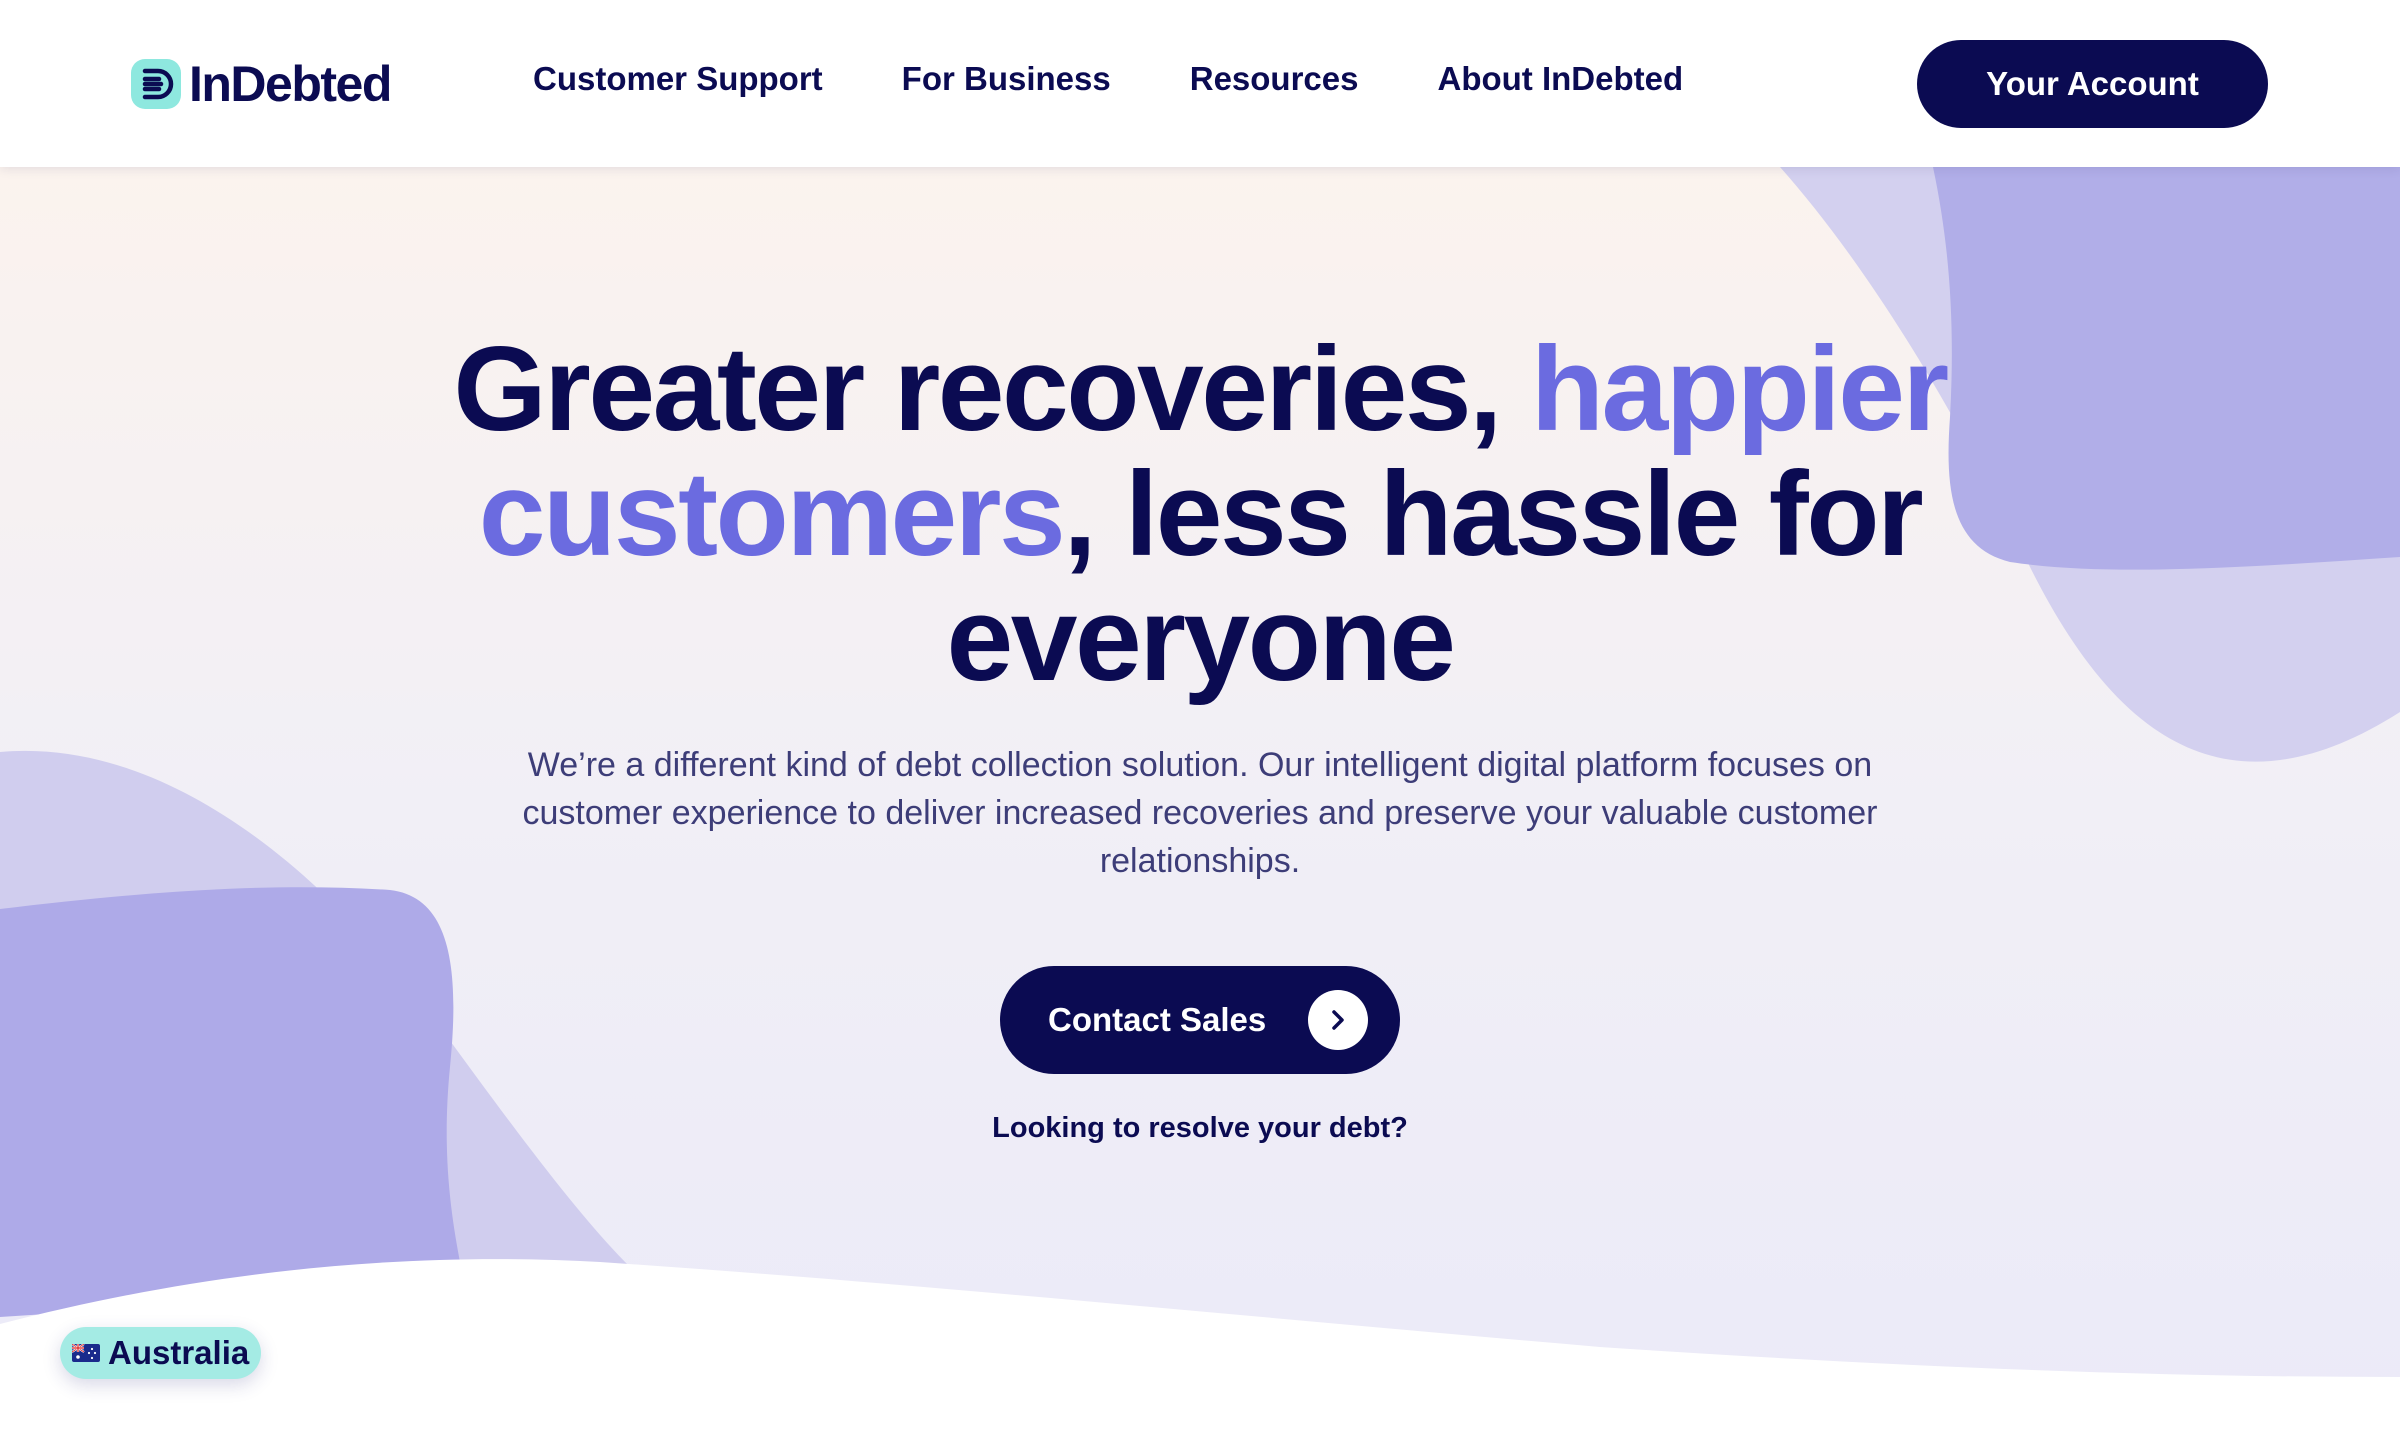 This screenshot has height=1440, width=2400. What do you see at coordinates (156, 84) in the screenshot?
I see `indebted-logo-icon` at bounding box center [156, 84].